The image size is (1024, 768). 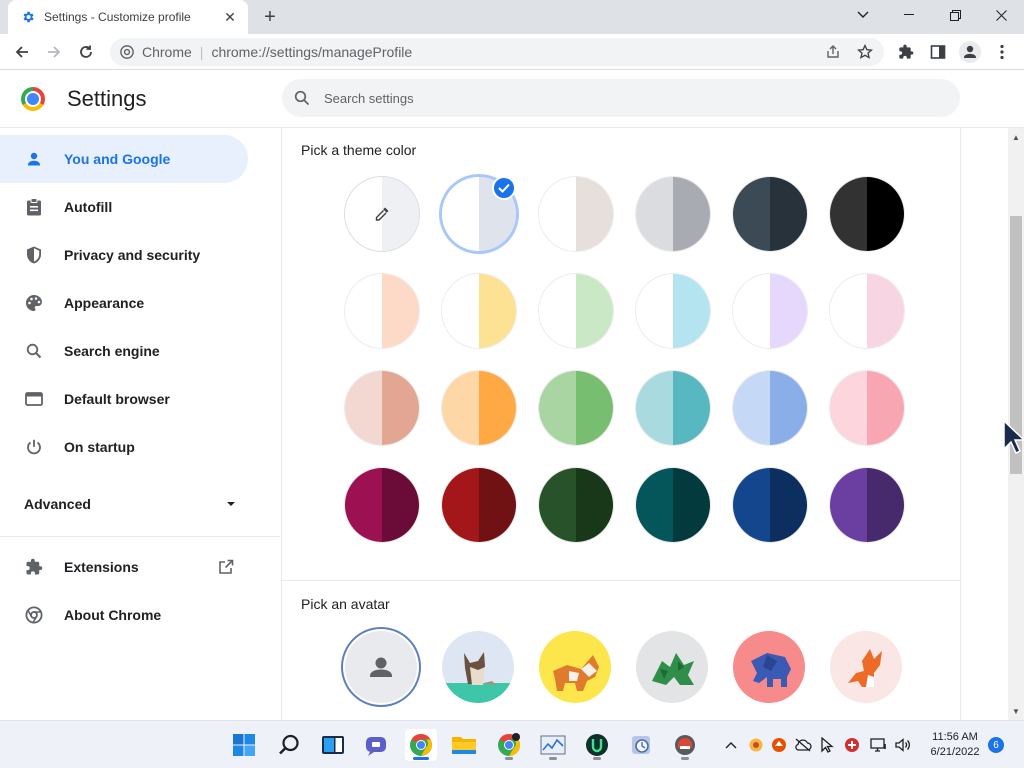 What do you see at coordinates (779, 745) in the screenshot?
I see `tray-warning-icon` at bounding box center [779, 745].